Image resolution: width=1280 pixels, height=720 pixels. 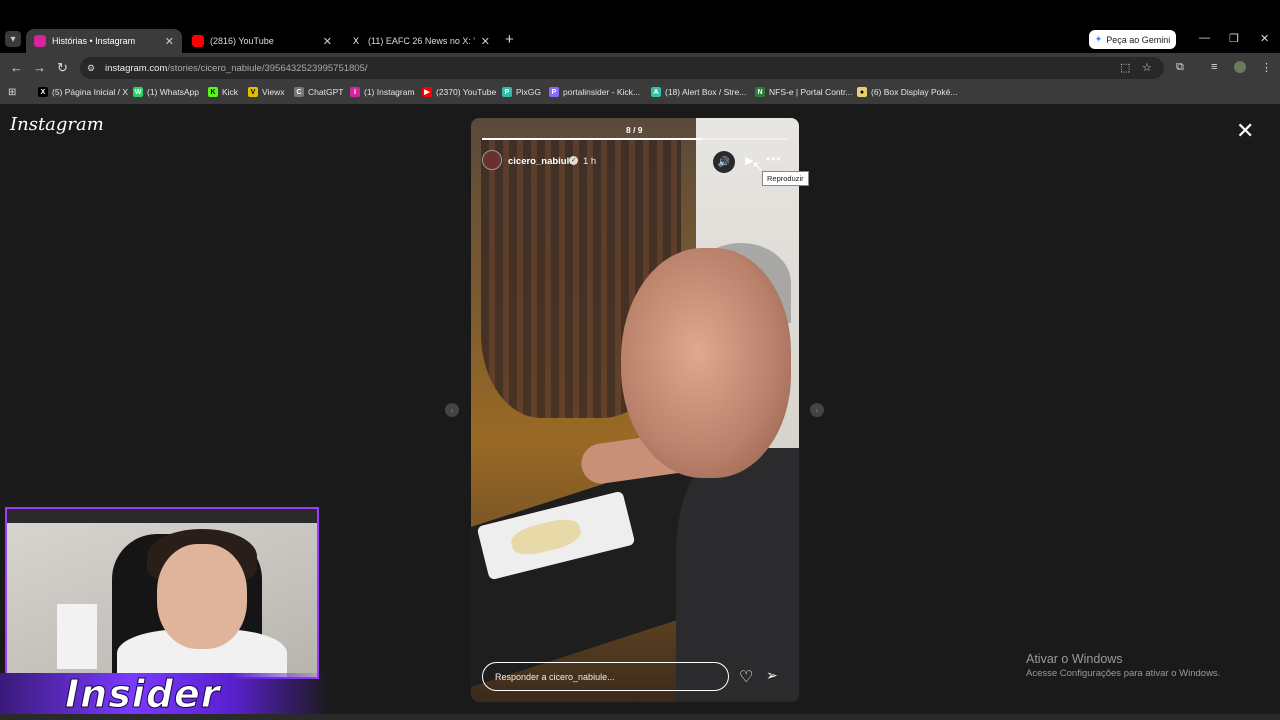 I want to click on bookmark-x: X (5) Página Inicial / X, so click(x=83, y=92).